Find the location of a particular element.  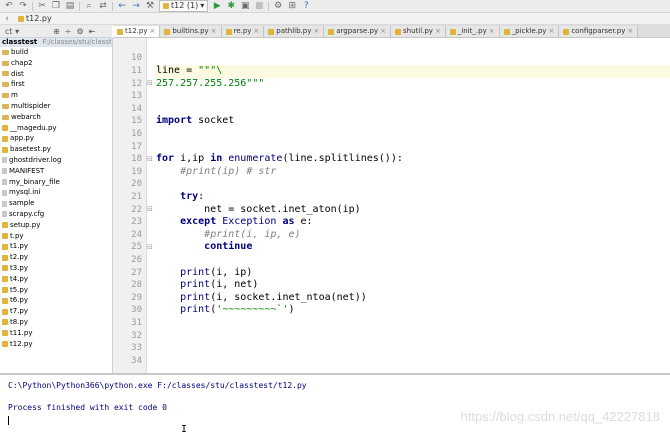

tree-item: dist is located at coordinates (56, 74).